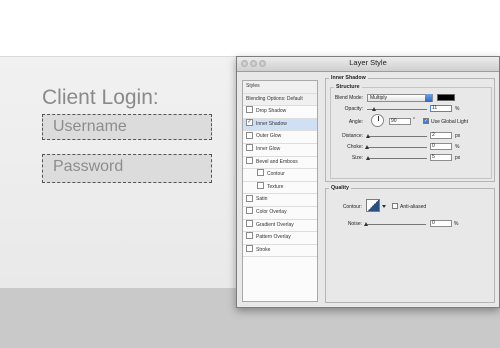 This screenshot has width=500, height=348. I want to click on distance-label: Distance:, so click(352, 136).